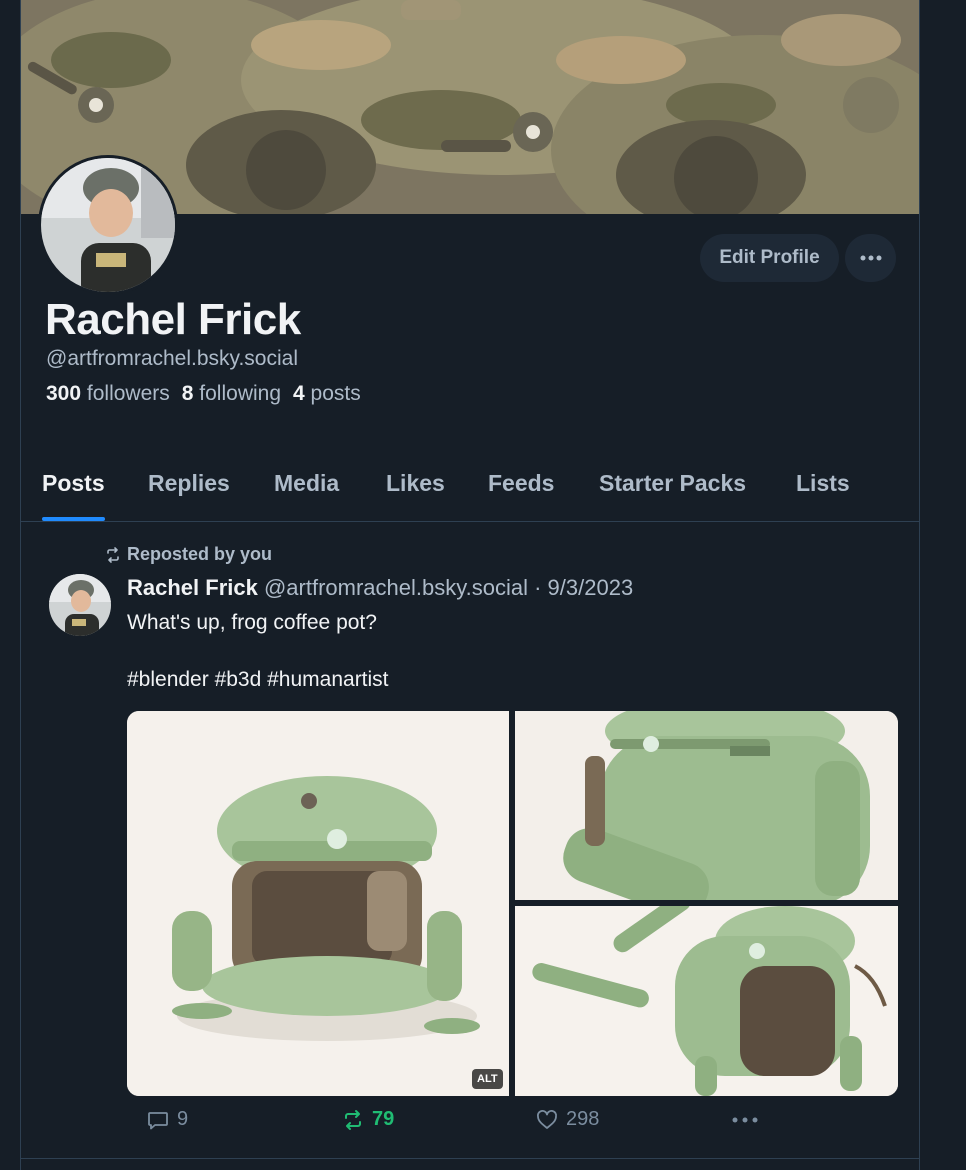  What do you see at coordinates (383, 1119) in the screenshot?
I see `repost-count: 79` at bounding box center [383, 1119].